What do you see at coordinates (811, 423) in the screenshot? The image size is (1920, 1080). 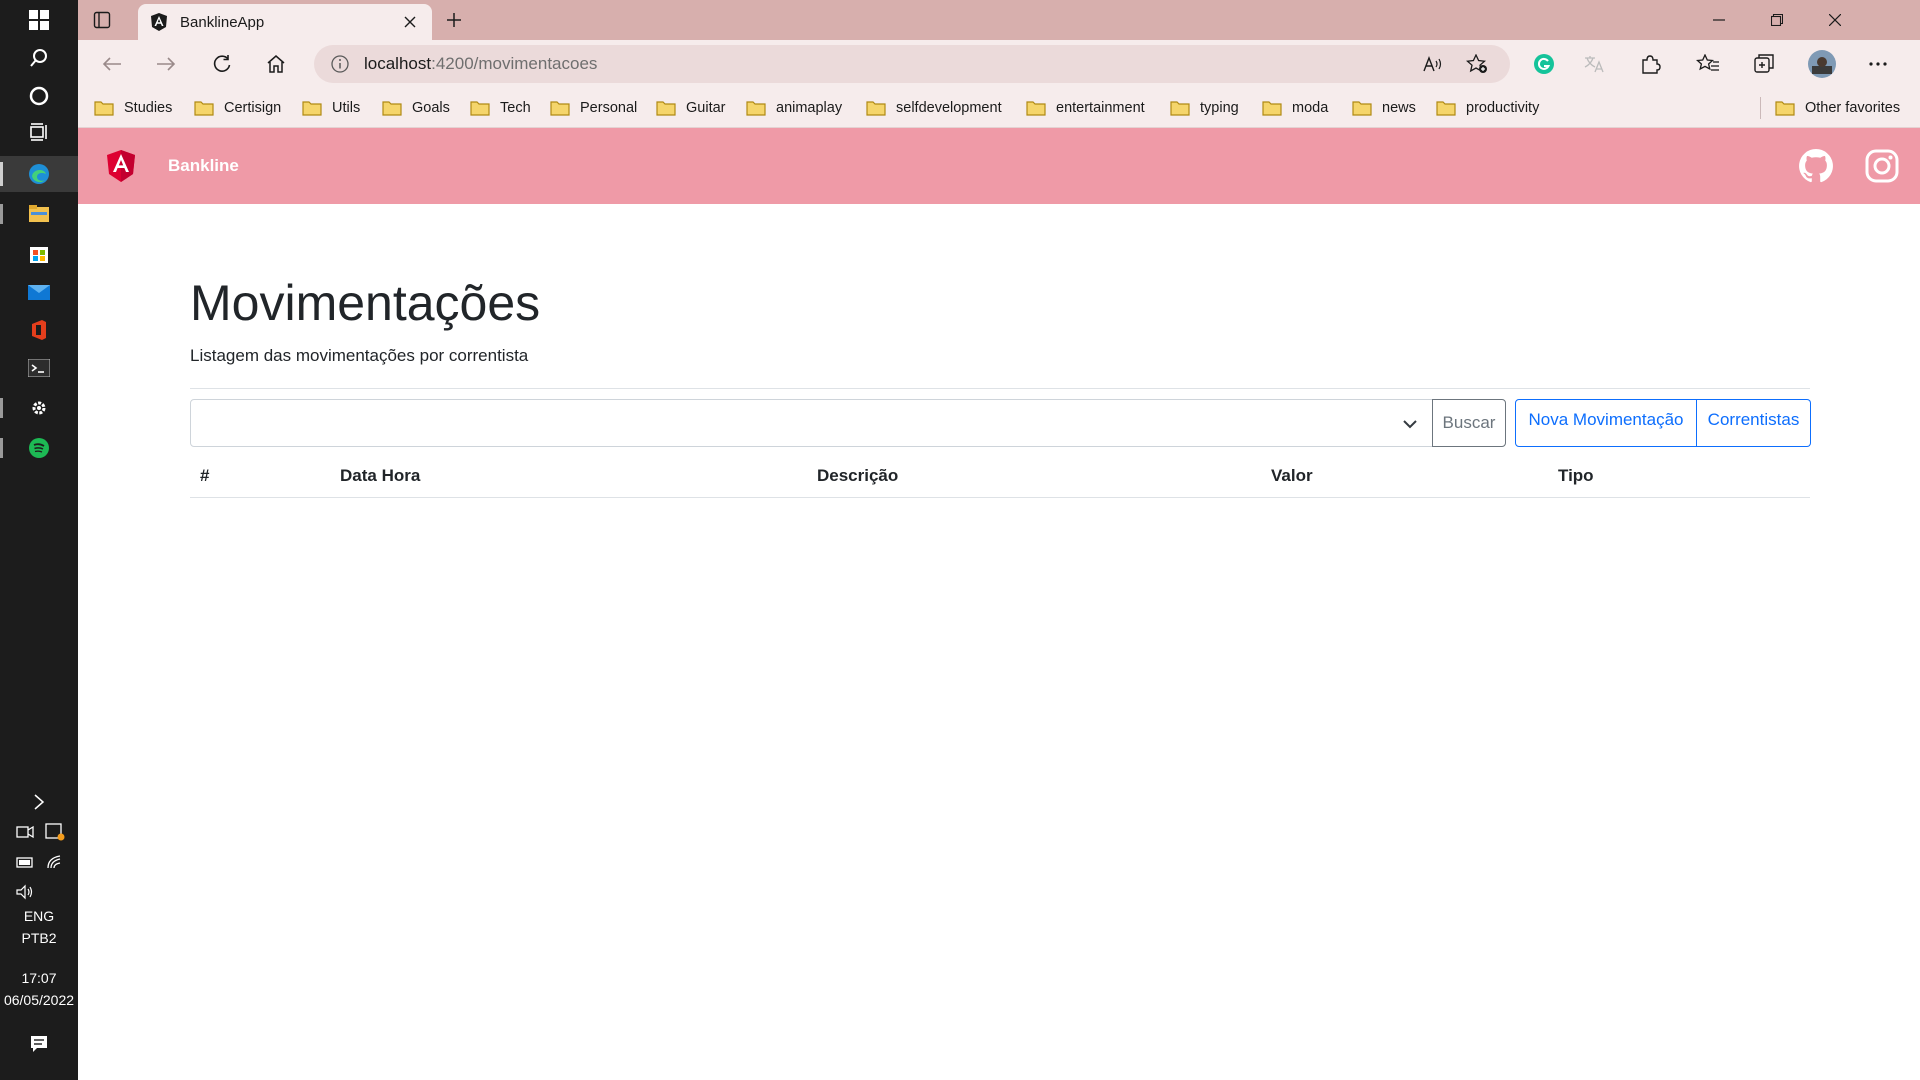 I see `correntista-select` at bounding box center [811, 423].